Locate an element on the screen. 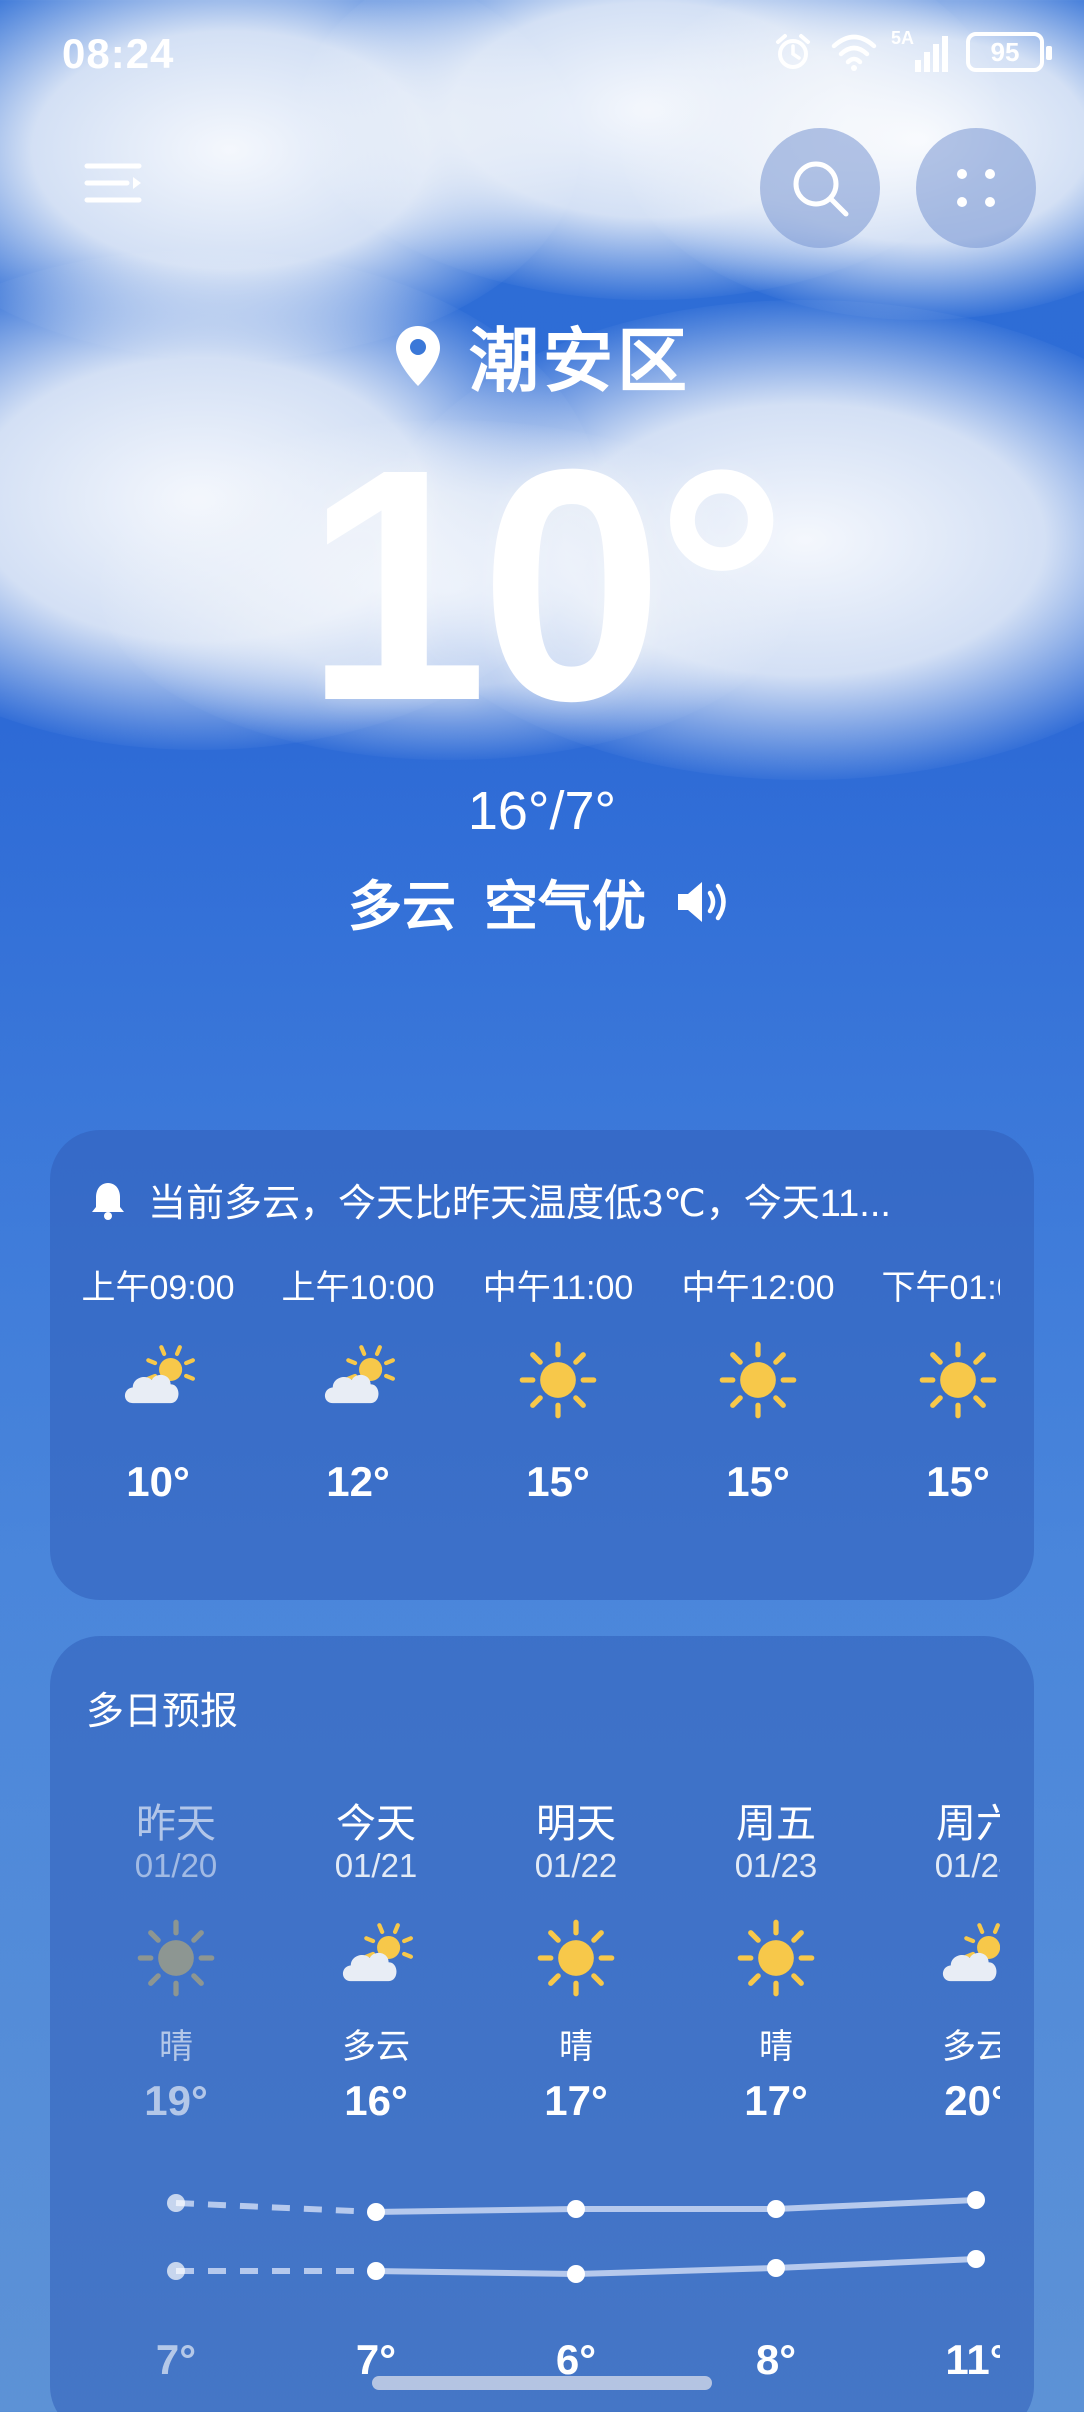 Image resolution: width=1084 pixels, height=2412 pixels. location-header: 潮安区 is located at coordinates (542, 355).